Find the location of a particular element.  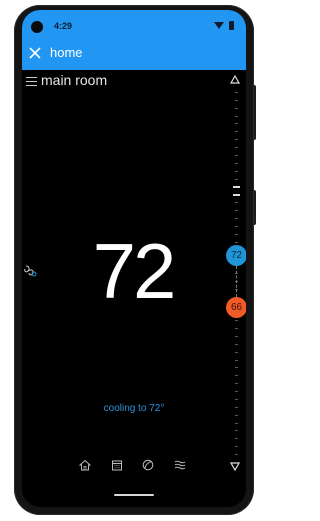

app-bar: 4:29 home is located at coordinates (134, 40).